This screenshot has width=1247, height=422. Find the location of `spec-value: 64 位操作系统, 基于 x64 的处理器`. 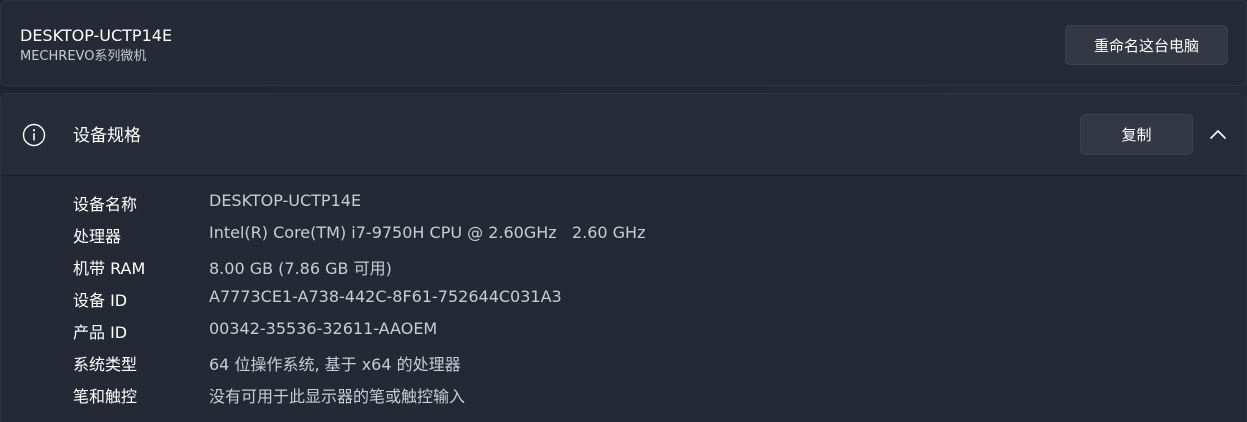

spec-value: 64 位操作系统, 基于 x64 的处理器 is located at coordinates (335, 364).